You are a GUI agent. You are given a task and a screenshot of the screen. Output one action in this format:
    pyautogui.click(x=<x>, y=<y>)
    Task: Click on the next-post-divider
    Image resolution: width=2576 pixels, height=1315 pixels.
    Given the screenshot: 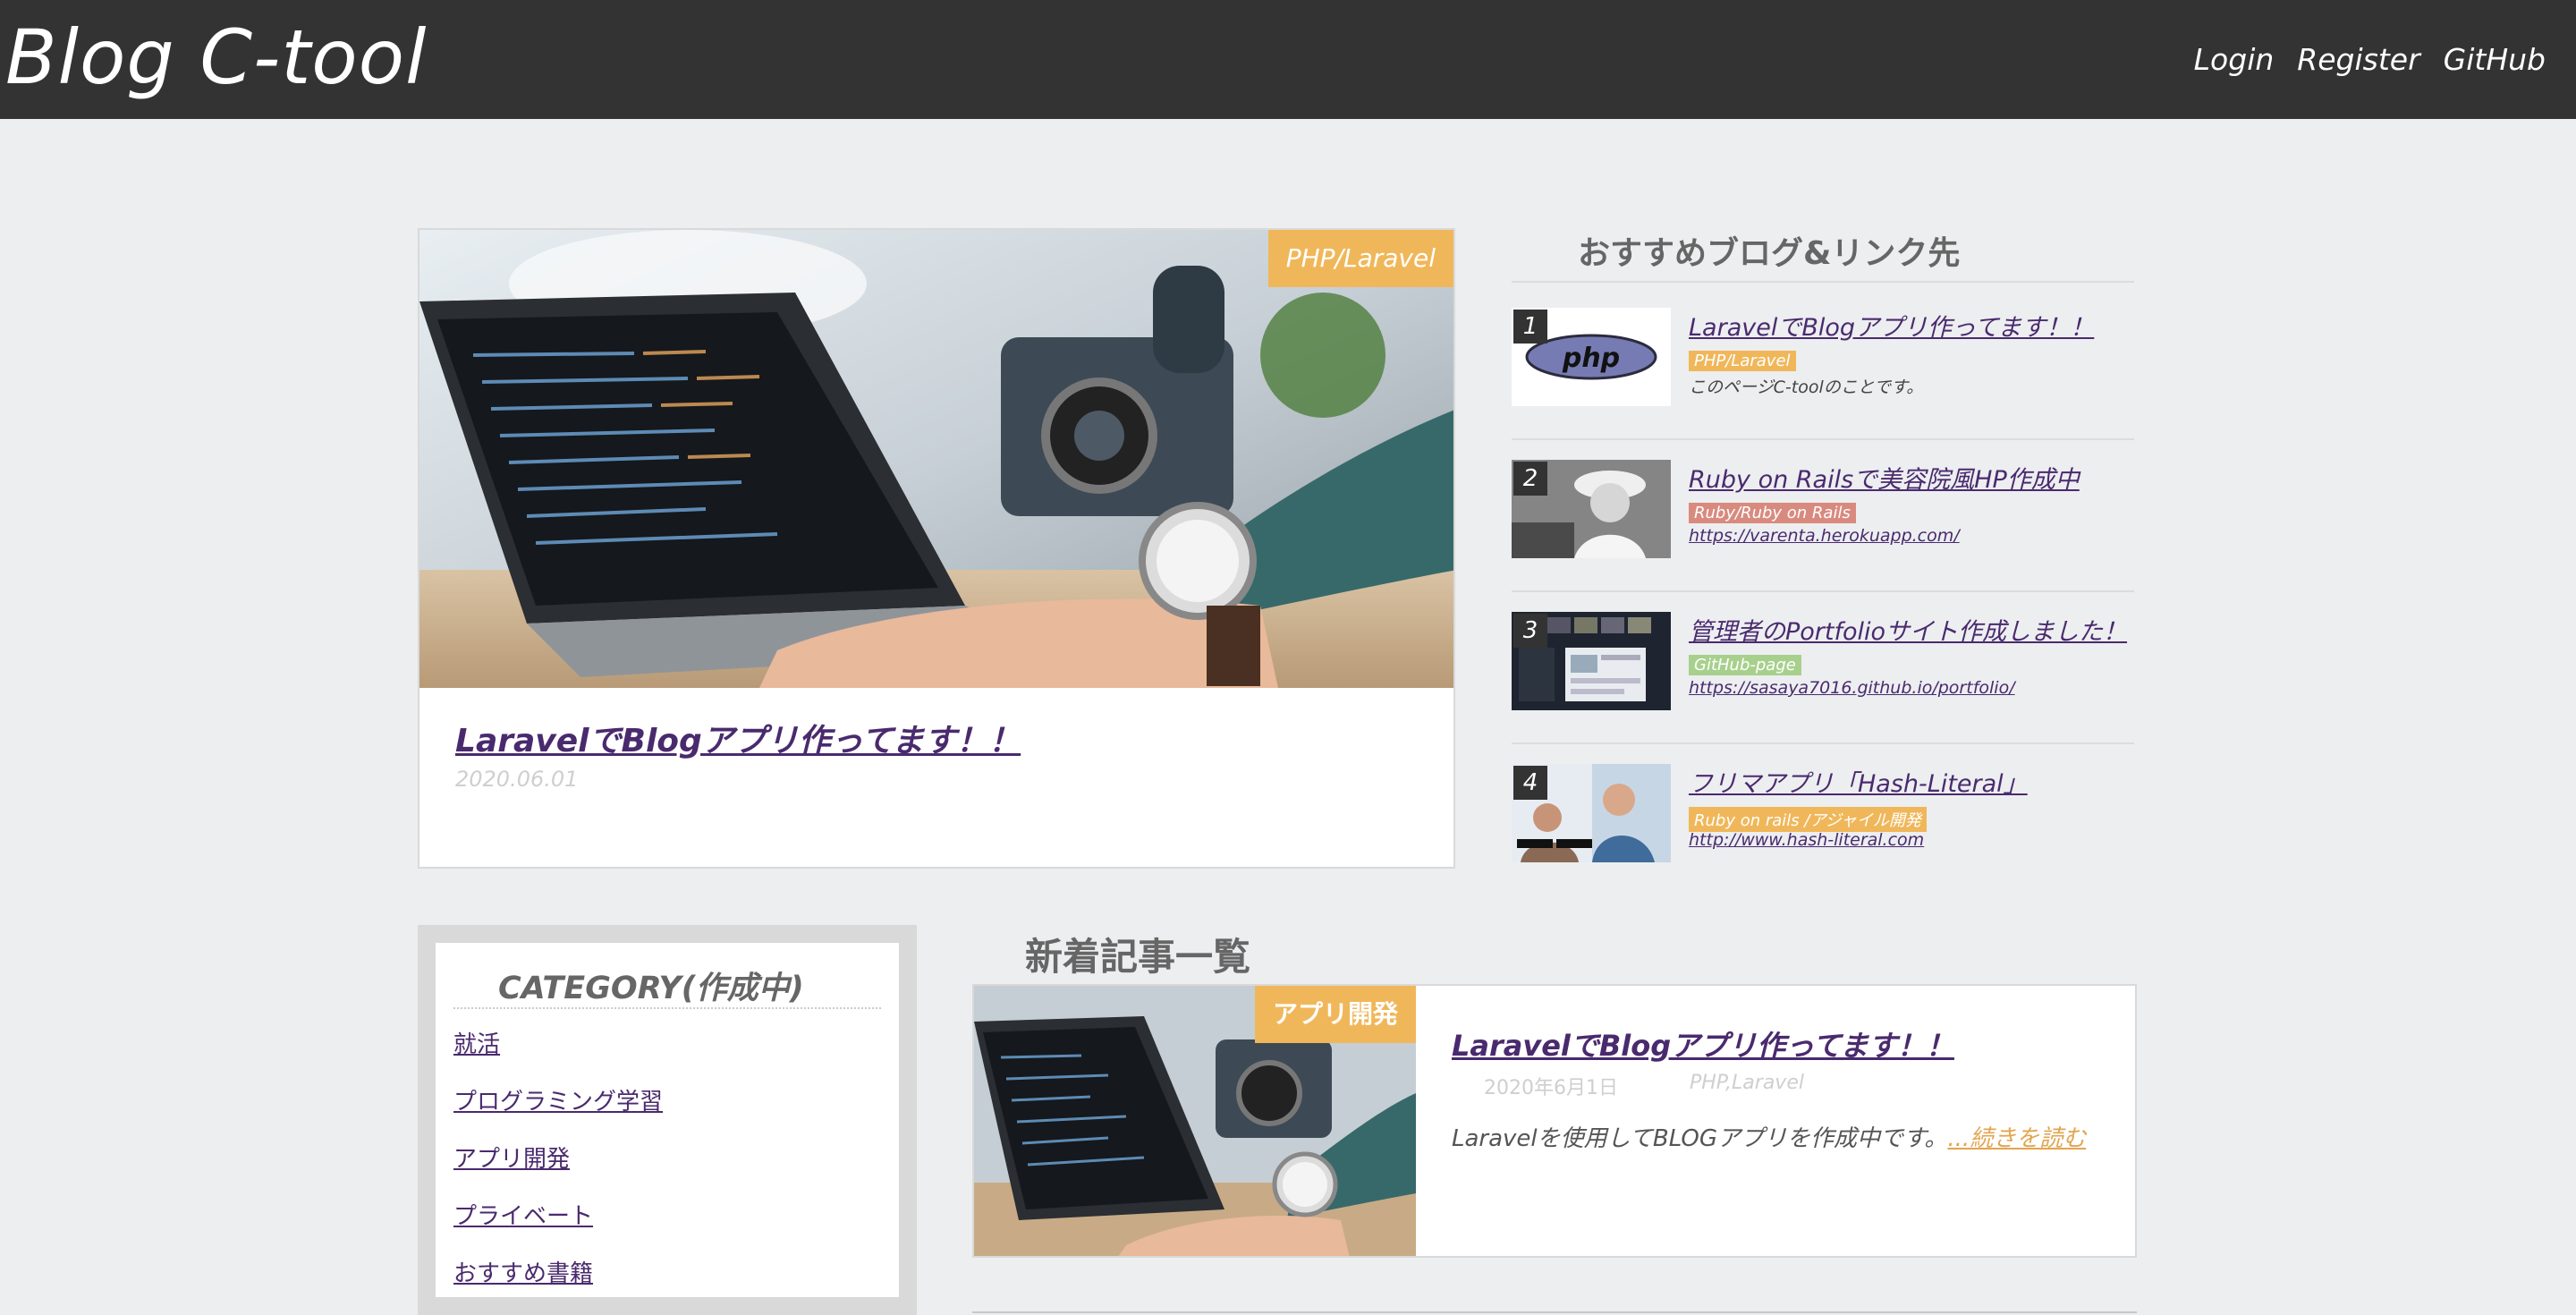 What is the action you would take?
    pyautogui.click(x=1554, y=1312)
    